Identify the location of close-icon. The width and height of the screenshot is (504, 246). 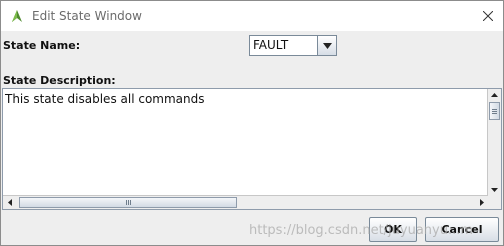
(488, 16).